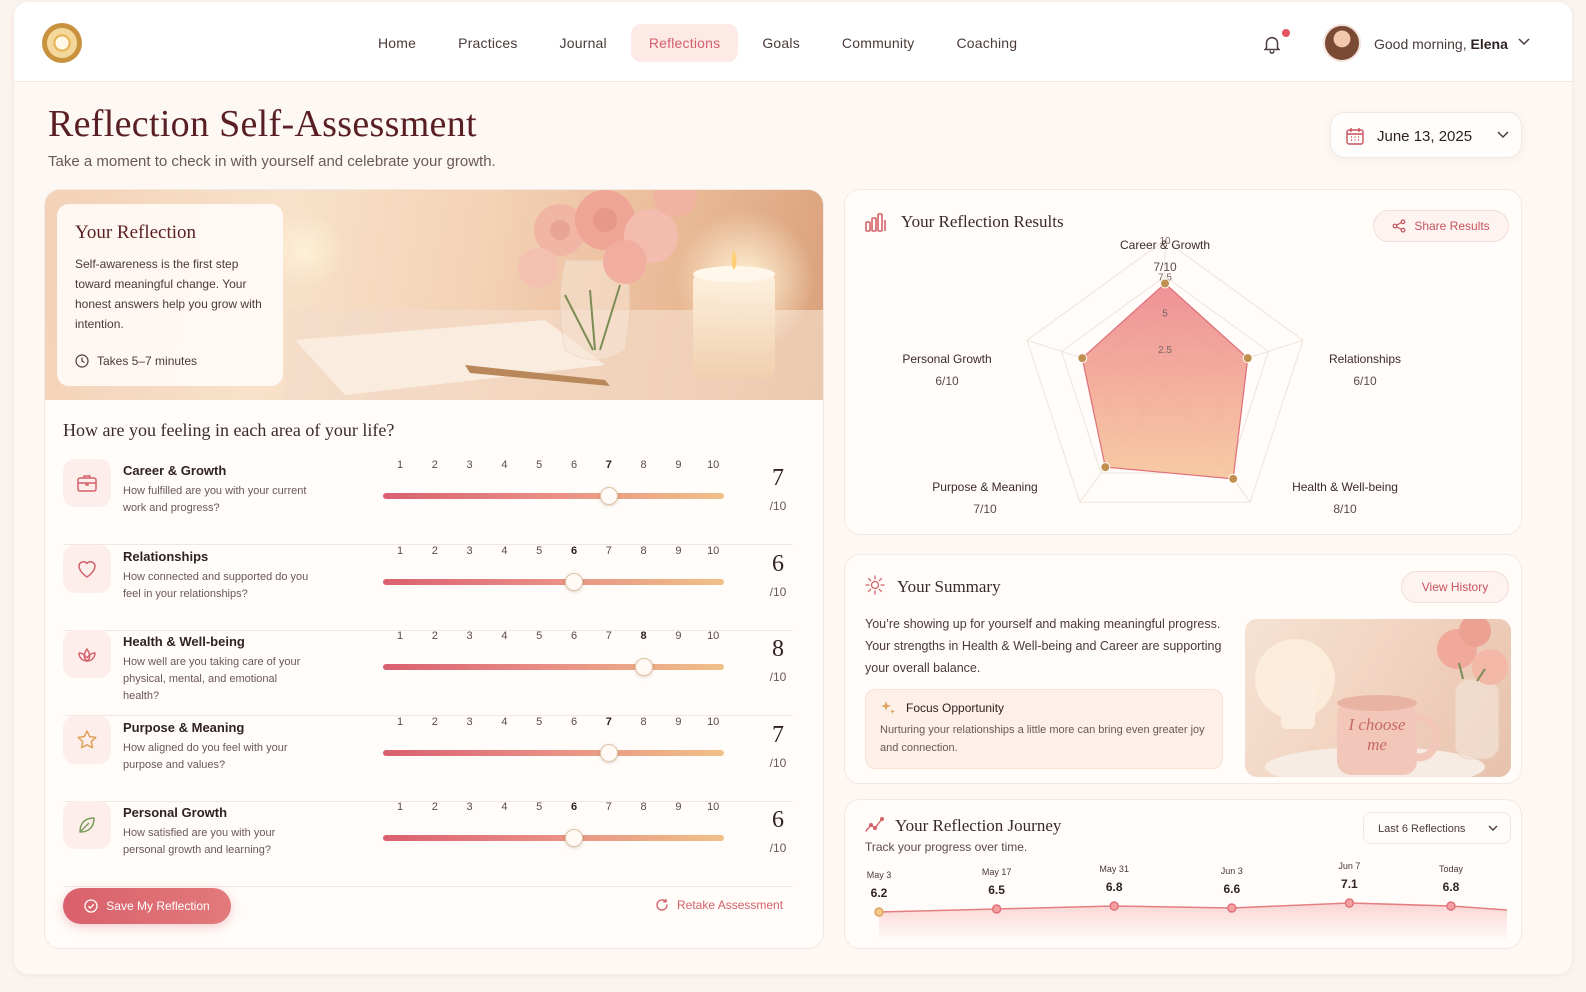 The width and height of the screenshot is (1586, 992). Describe the element at coordinates (1455, 587) in the screenshot. I see `view-history-button: View History` at that location.